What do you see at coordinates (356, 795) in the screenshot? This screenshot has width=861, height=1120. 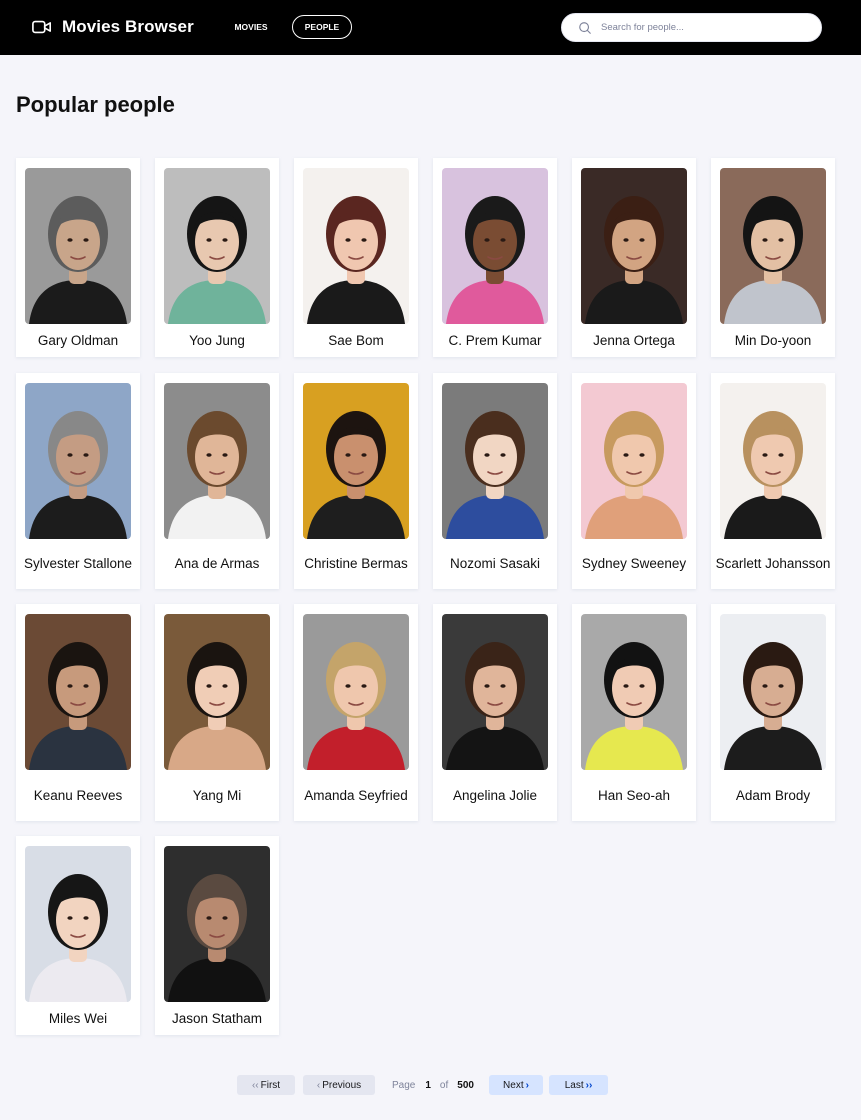 I see `person-name: Amanda Seyfried` at bounding box center [356, 795].